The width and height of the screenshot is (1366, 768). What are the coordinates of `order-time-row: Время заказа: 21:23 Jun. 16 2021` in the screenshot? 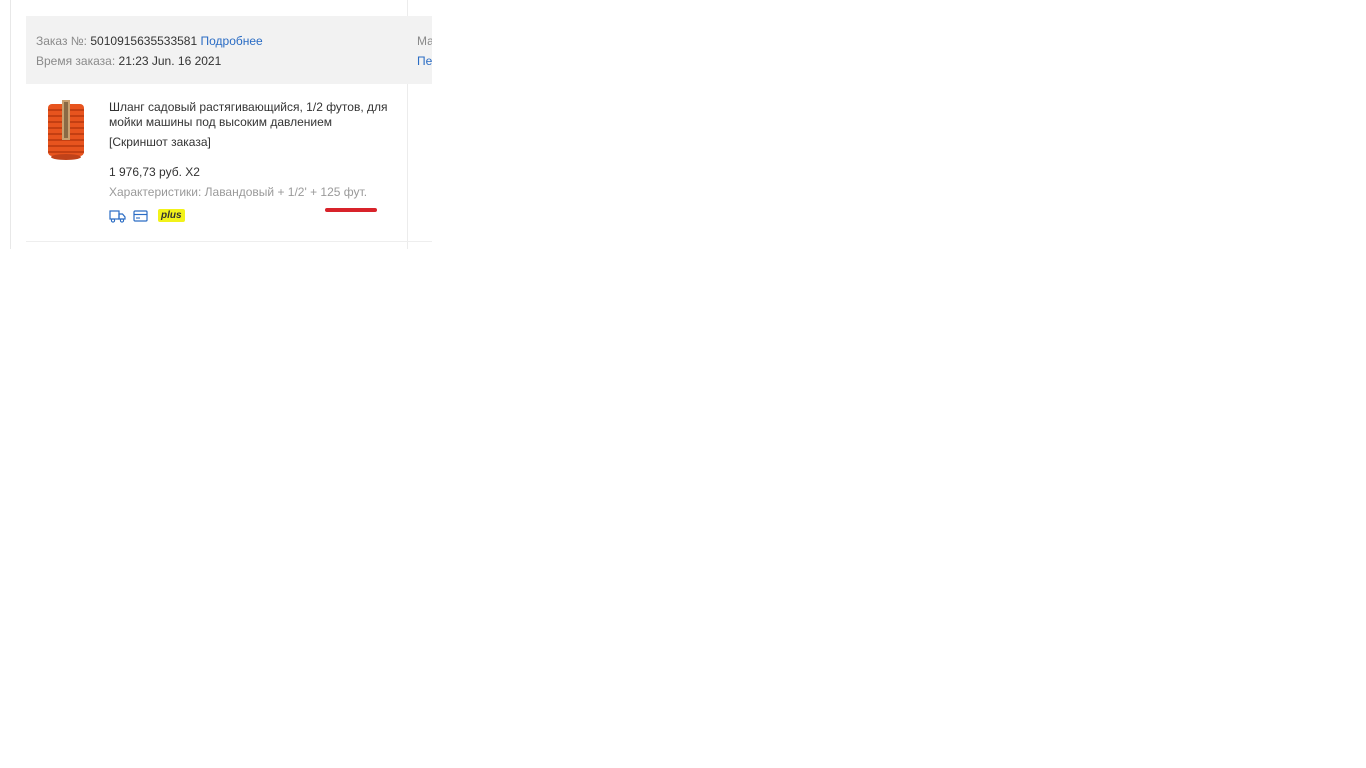 It's located at (128, 61).